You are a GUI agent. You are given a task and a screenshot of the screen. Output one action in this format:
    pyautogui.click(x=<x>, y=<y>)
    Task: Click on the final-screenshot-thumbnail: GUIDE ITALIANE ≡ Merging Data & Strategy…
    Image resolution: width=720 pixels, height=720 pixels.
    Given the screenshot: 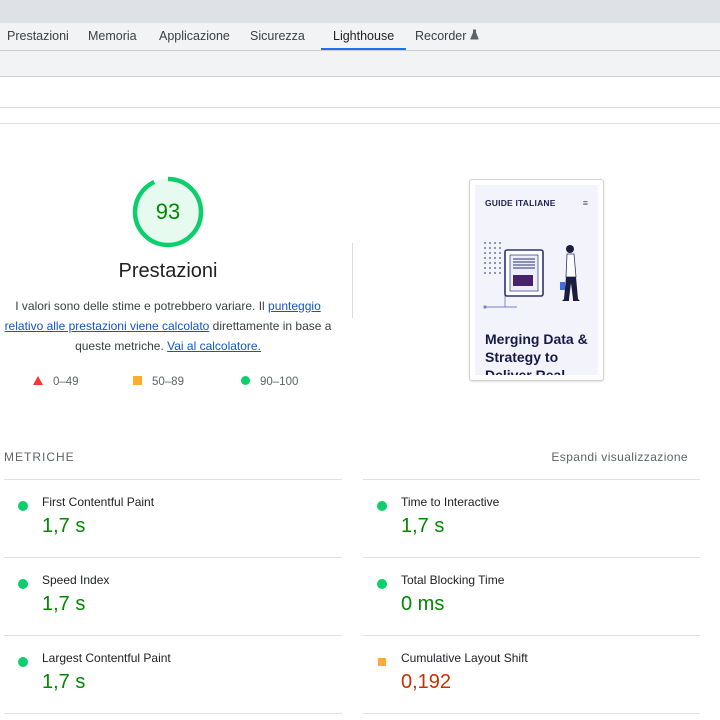 What is the action you would take?
    pyautogui.click(x=536, y=280)
    